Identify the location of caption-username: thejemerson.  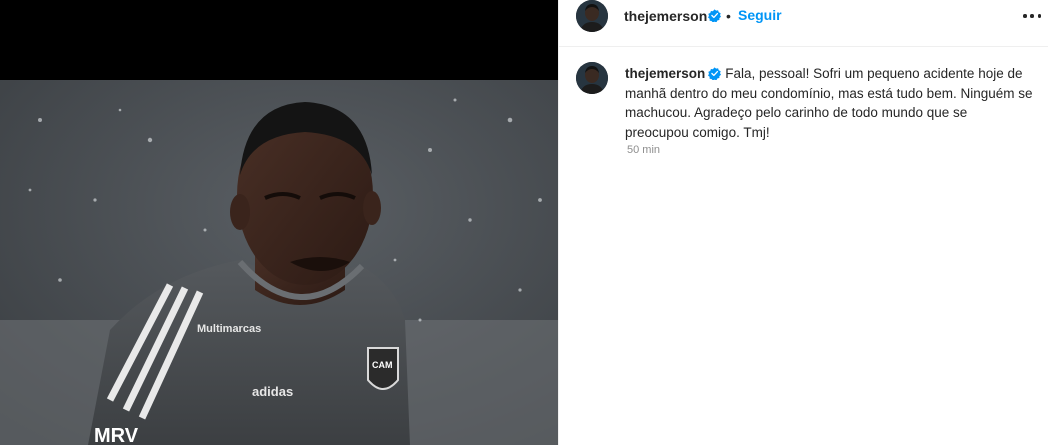
(665, 73).